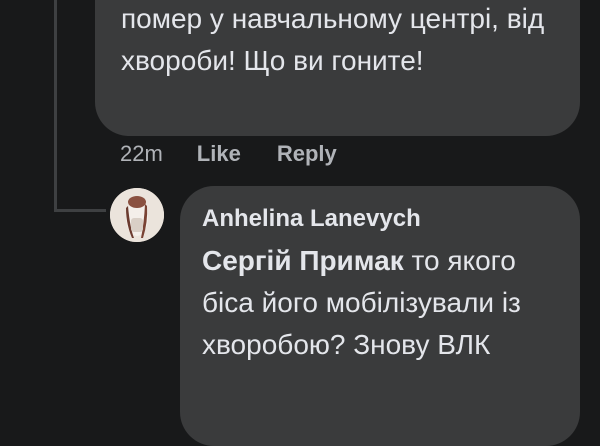  Describe the element at coordinates (307, 154) in the screenshot. I see `reply-button: Reply` at that location.